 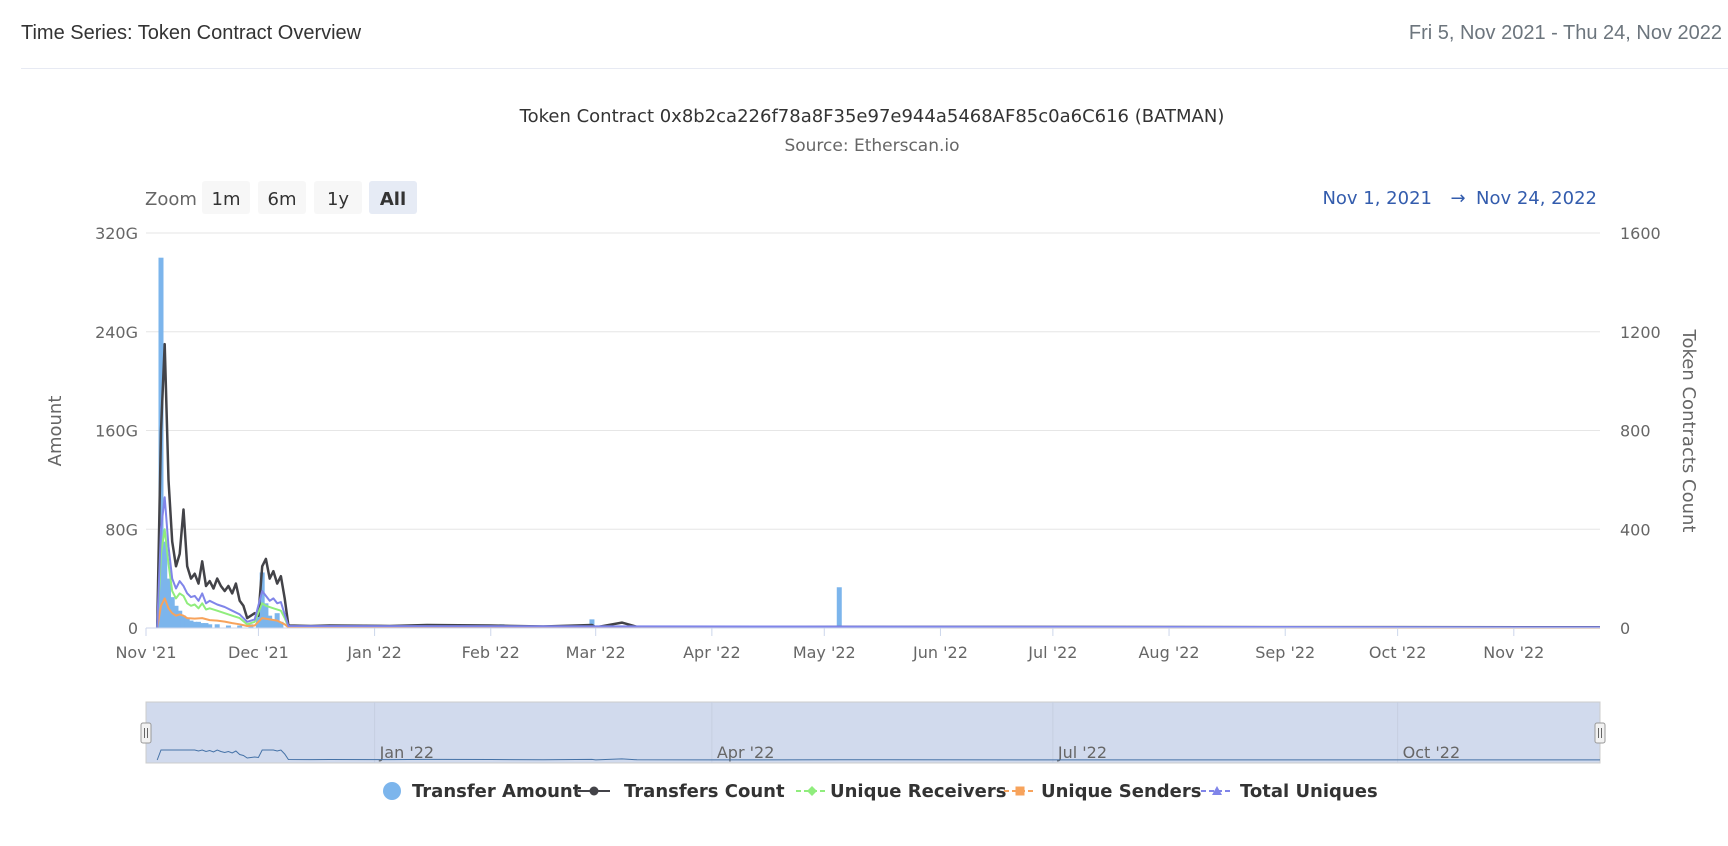 What do you see at coordinates (1635, 529) in the screenshot?
I see `y-right-tick-label: 400` at bounding box center [1635, 529].